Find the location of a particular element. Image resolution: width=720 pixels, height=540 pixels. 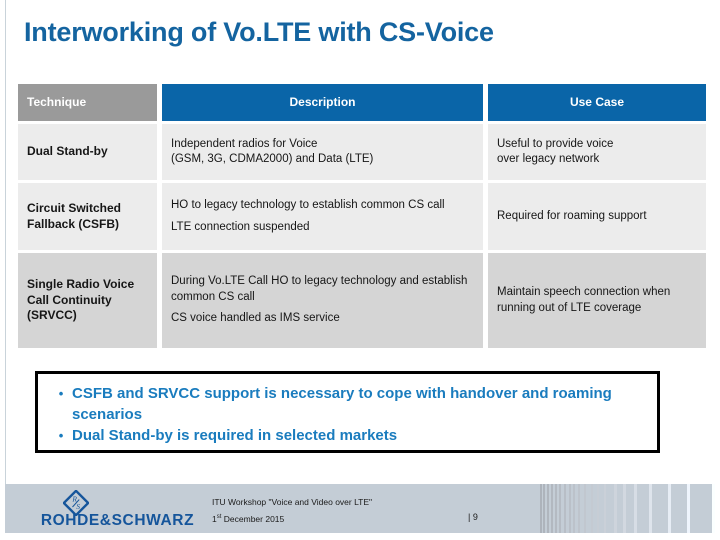

cell-technique: Dual Stand-by is located at coordinates (87, 152).